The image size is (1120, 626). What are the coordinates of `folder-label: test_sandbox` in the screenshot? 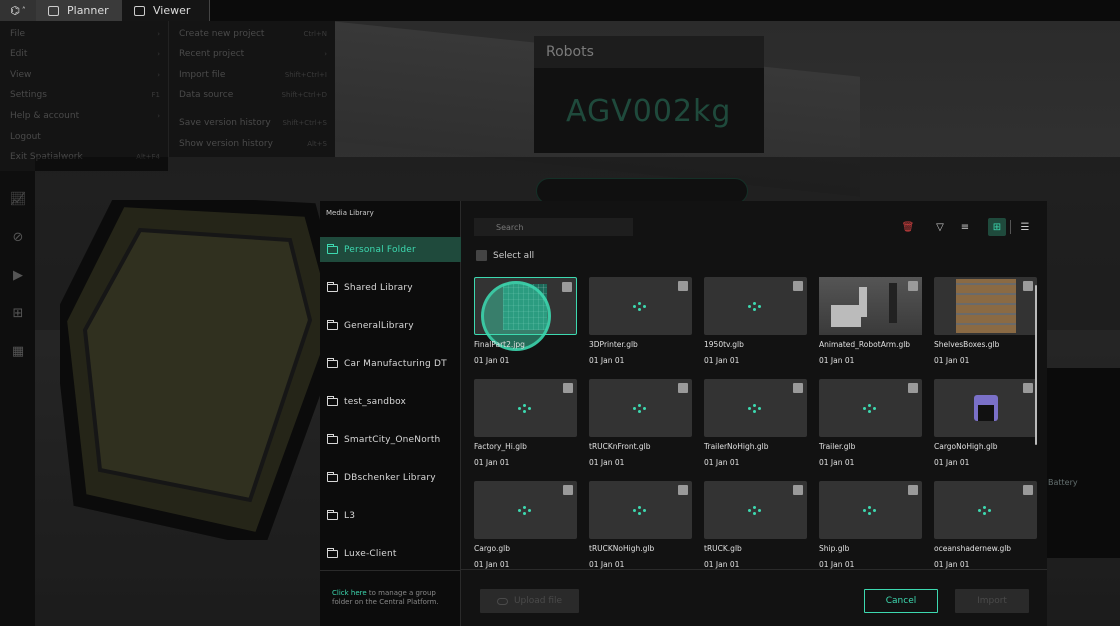 It's located at (375, 401).